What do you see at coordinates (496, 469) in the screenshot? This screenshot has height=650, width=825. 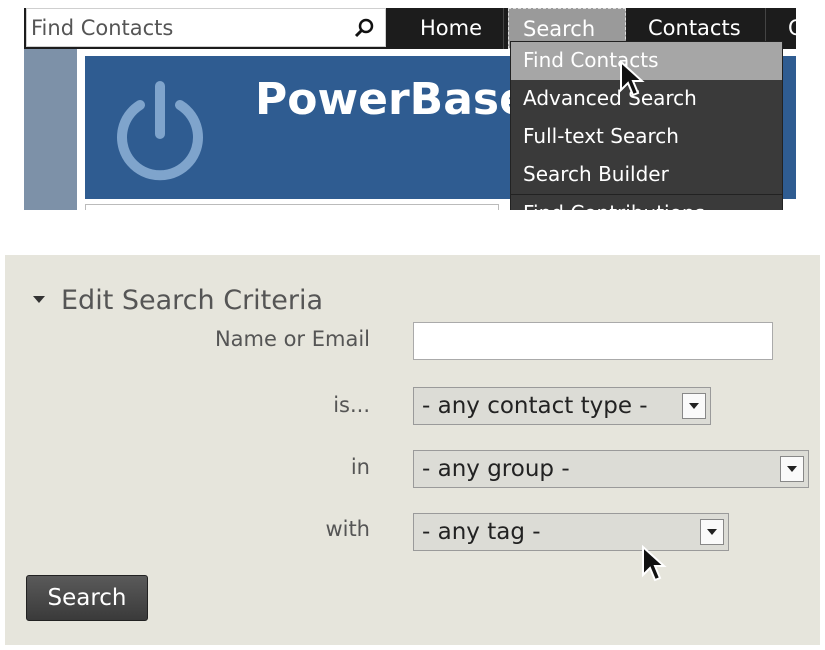 I see `group-value: - any group -` at bounding box center [496, 469].